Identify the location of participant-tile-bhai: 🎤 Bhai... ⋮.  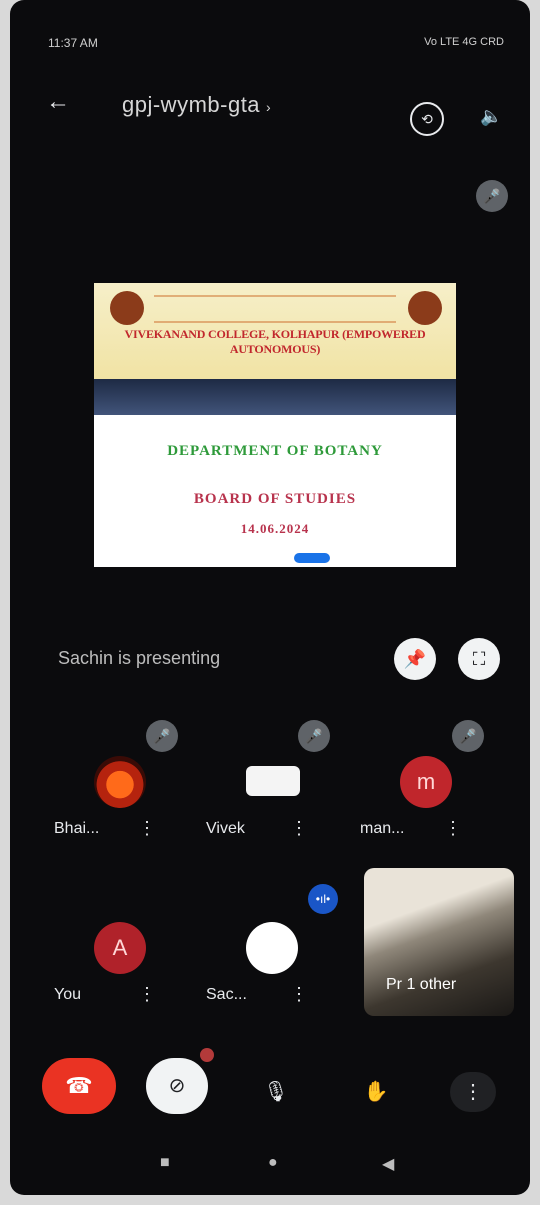
(129, 785).